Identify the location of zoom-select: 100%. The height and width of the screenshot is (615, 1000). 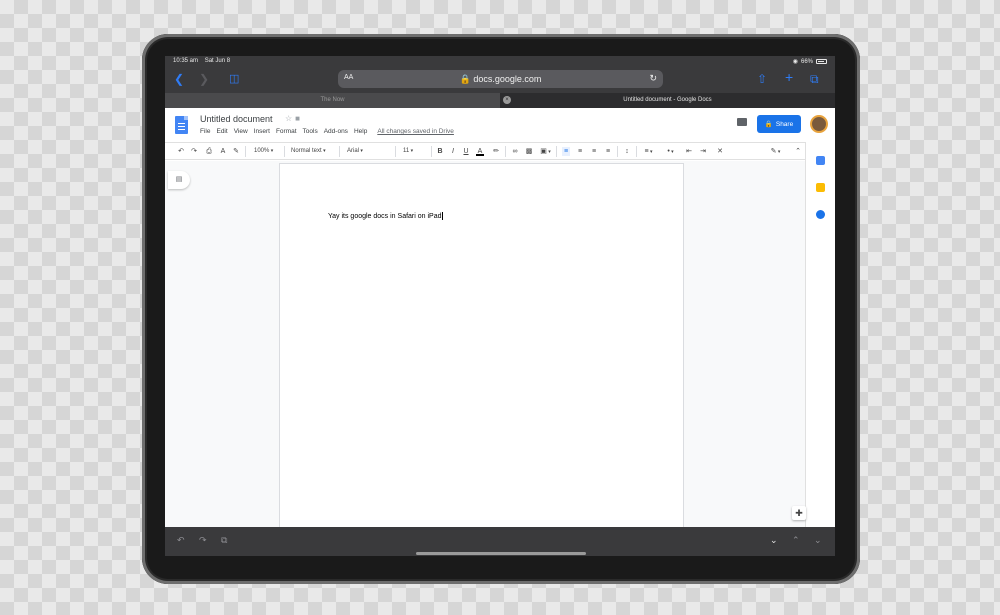
(263, 151).